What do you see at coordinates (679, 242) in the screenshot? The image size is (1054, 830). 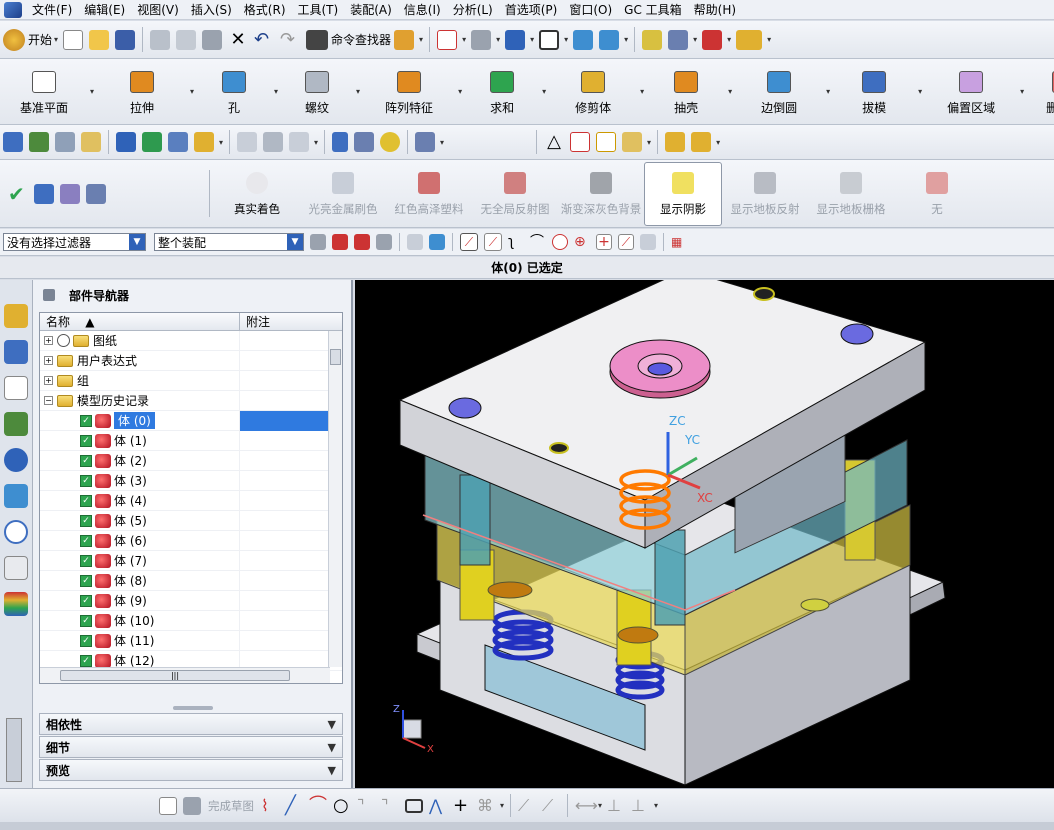 I see `grid-icon: ▦` at bounding box center [679, 242].